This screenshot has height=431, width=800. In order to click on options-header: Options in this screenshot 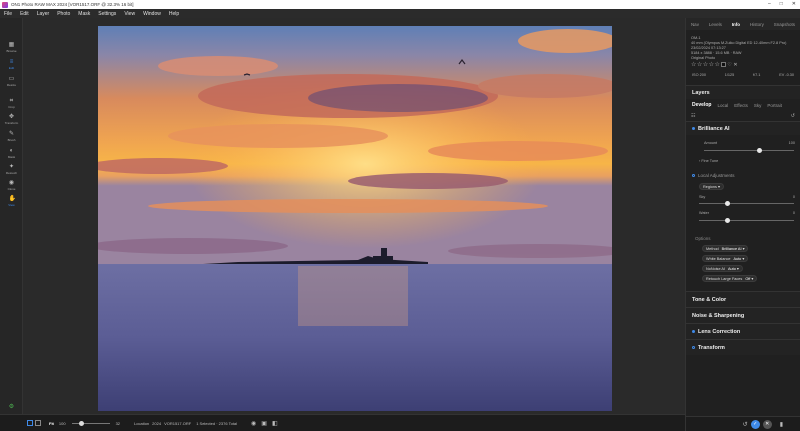, I will do `click(743, 238)`.